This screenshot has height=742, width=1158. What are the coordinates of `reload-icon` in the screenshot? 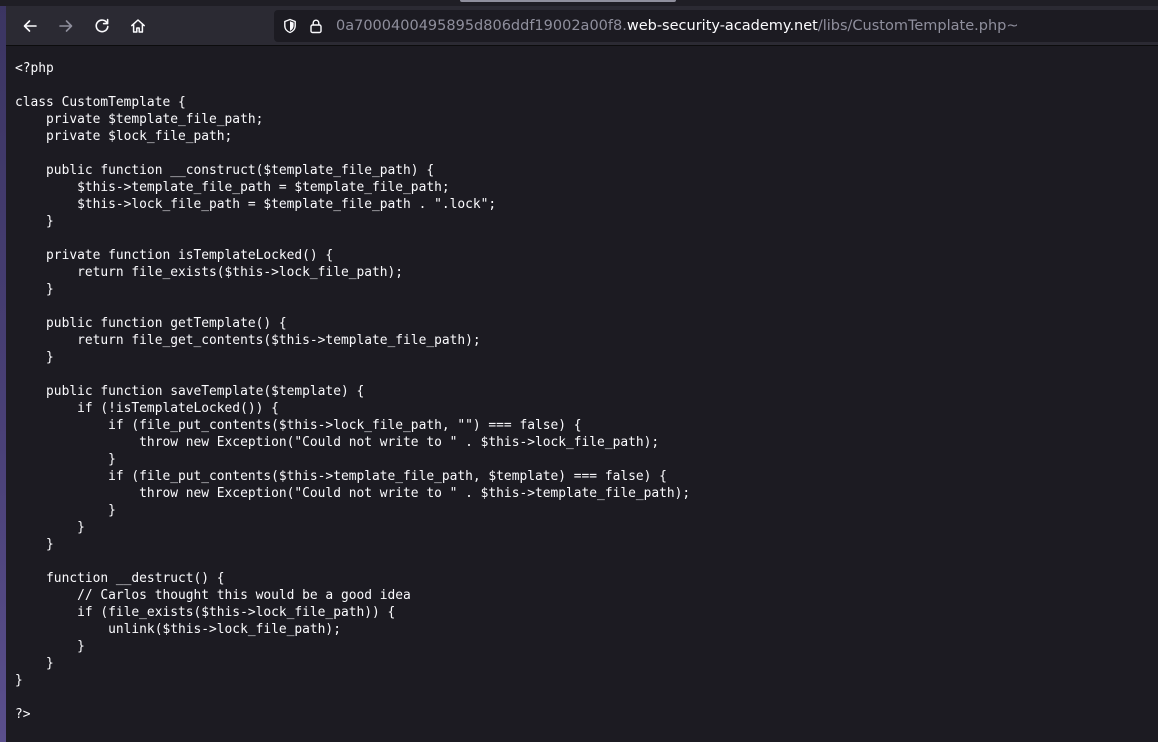 It's located at (102, 26).